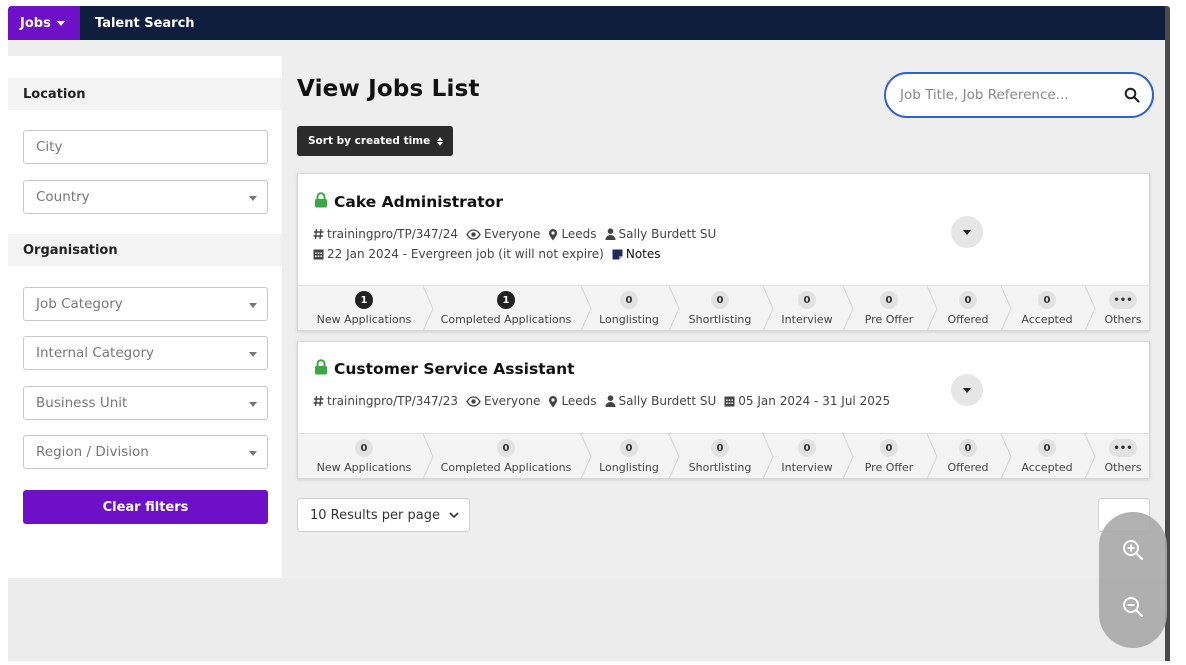 The height and width of the screenshot is (665, 1186). Describe the element at coordinates (44, 23) in the screenshot. I see `nav-jobs-menu: Jobs` at that location.